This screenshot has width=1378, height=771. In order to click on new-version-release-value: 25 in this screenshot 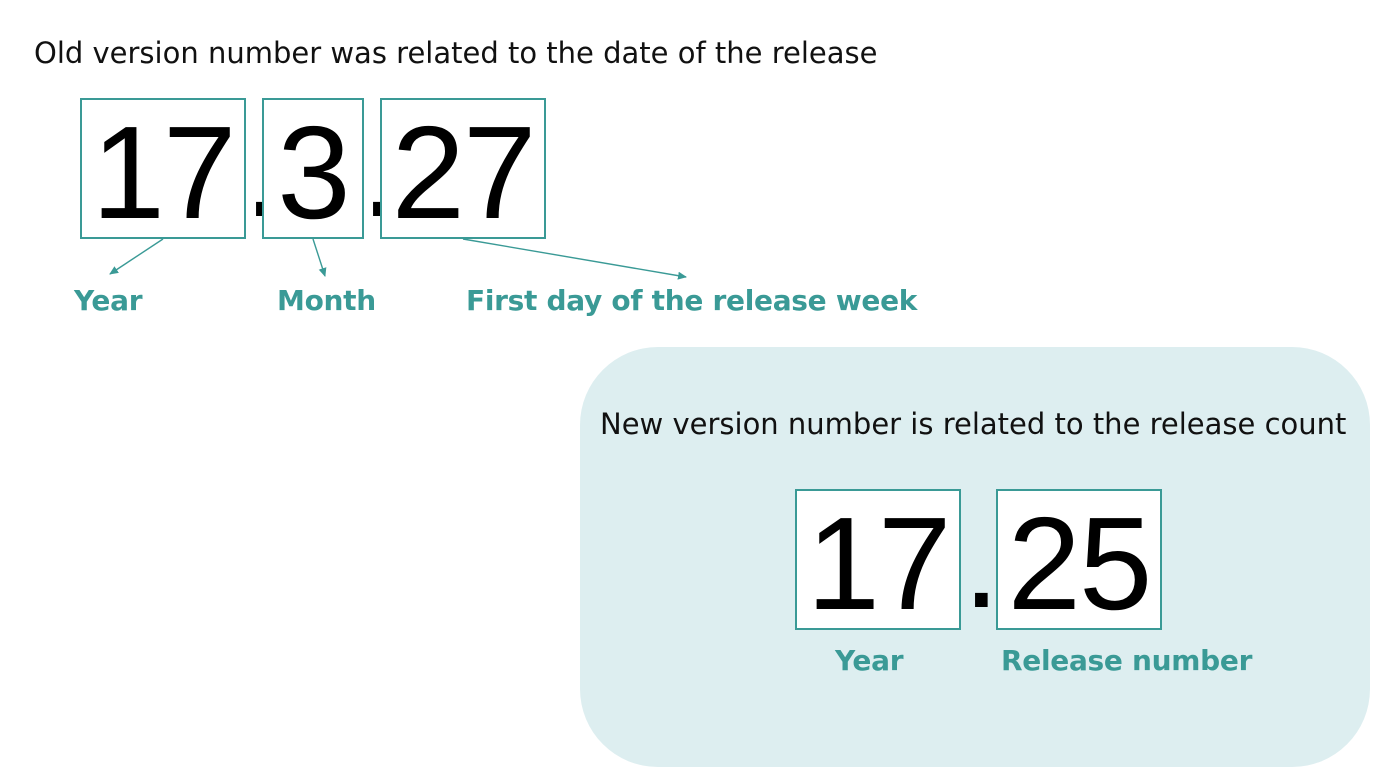, I will do `click(1080, 563)`.